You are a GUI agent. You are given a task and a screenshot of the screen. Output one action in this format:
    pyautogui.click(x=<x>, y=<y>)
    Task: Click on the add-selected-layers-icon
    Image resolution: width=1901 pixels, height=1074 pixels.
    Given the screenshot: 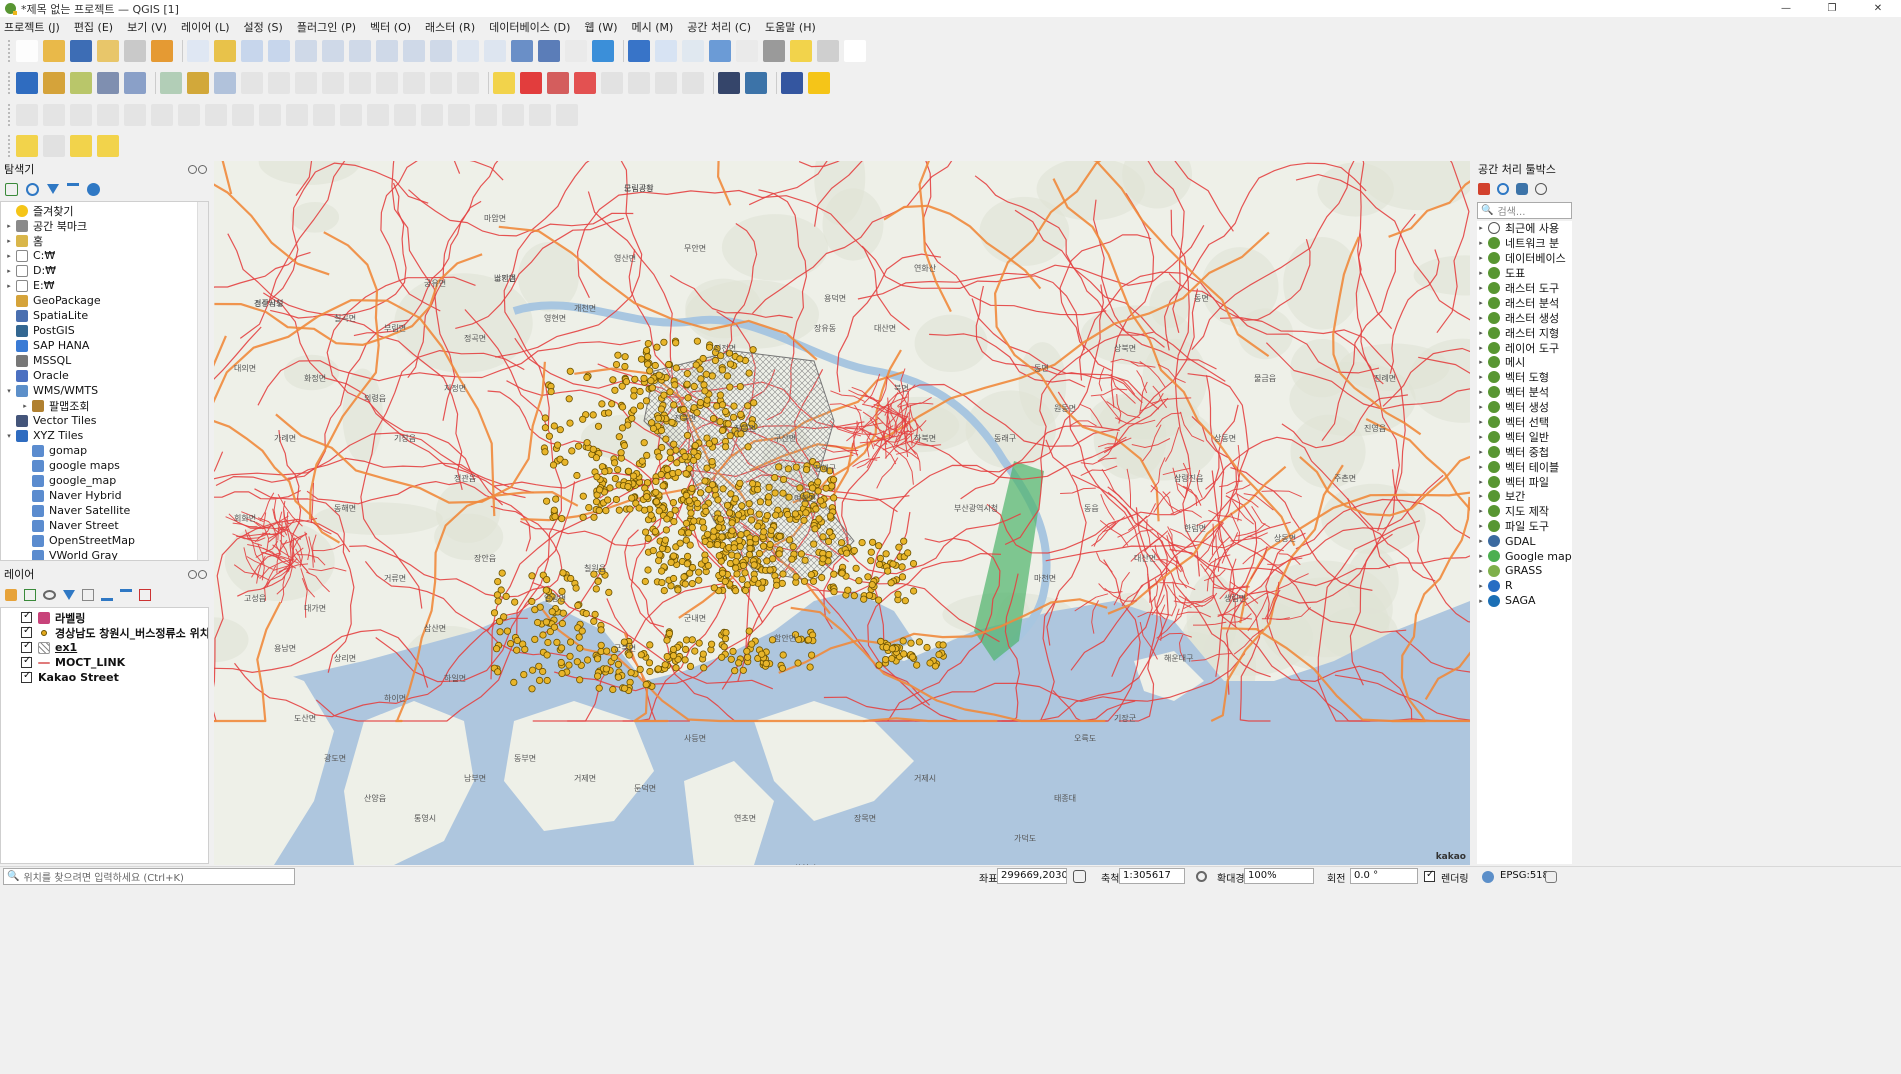 What is the action you would take?
    pyautogui.click(x=11, y=189)
    